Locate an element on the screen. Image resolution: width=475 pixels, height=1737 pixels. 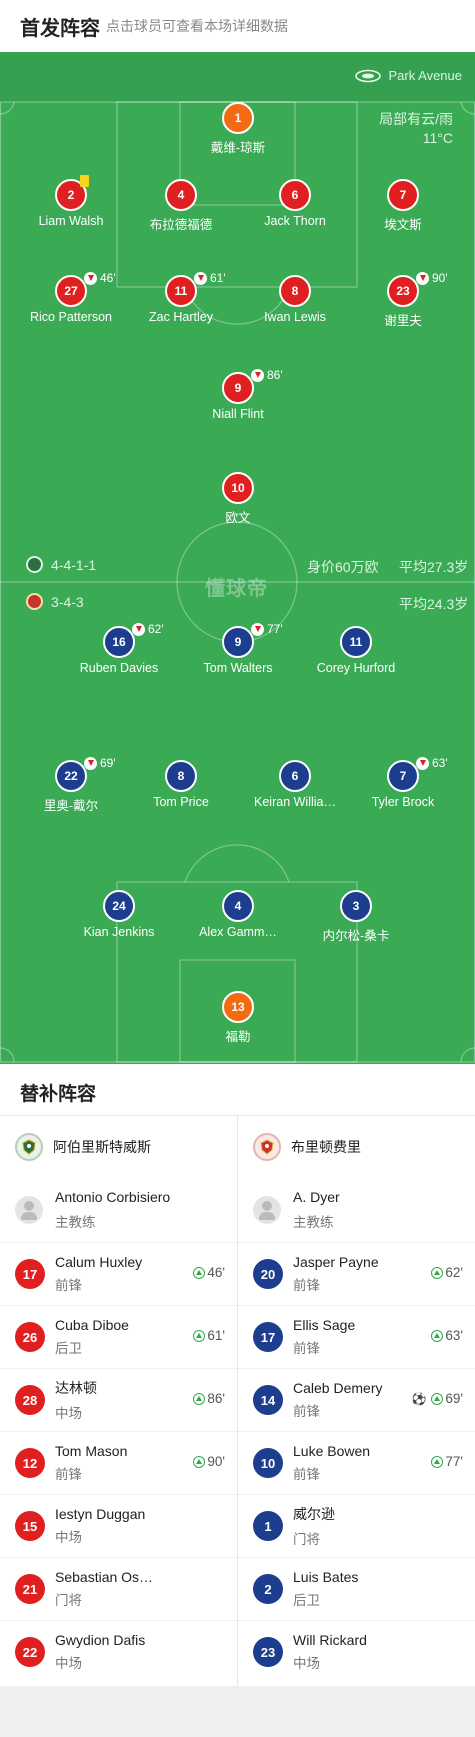
sub-player-row: 23 Will Rickard 中场 is located at coordinates (356, 1651).